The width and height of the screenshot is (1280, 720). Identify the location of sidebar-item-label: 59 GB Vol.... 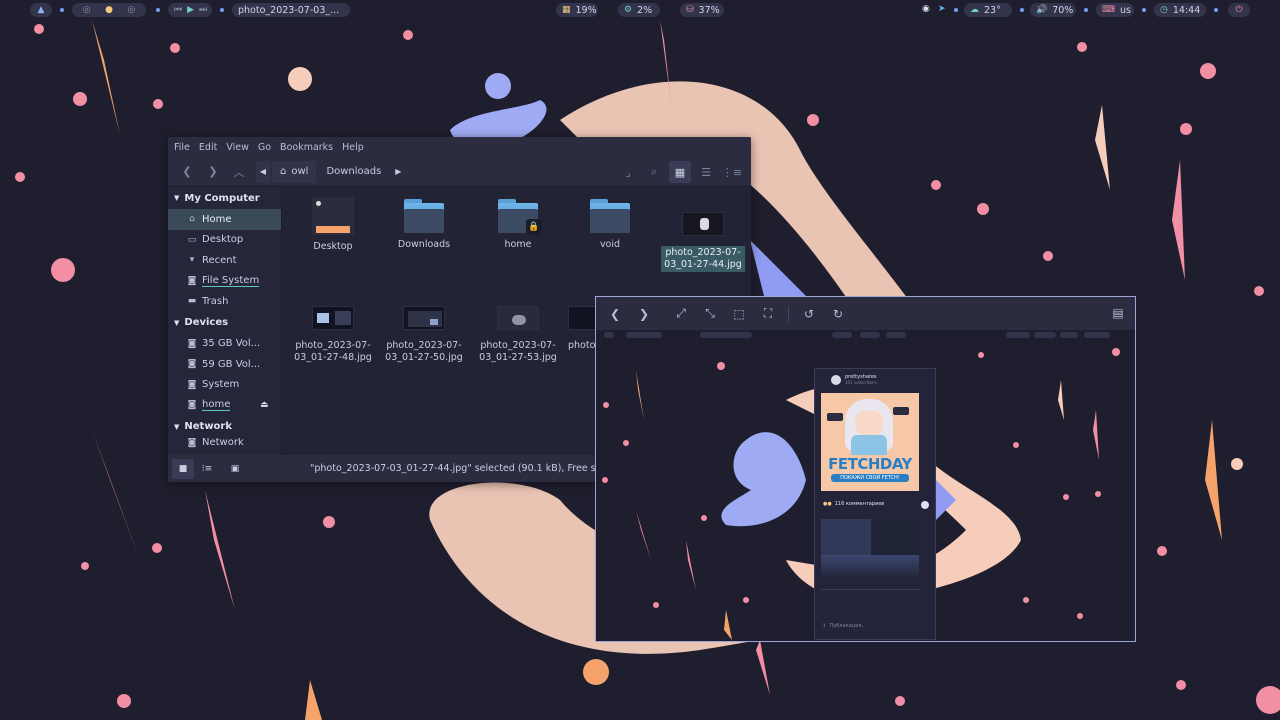
(231, 364).